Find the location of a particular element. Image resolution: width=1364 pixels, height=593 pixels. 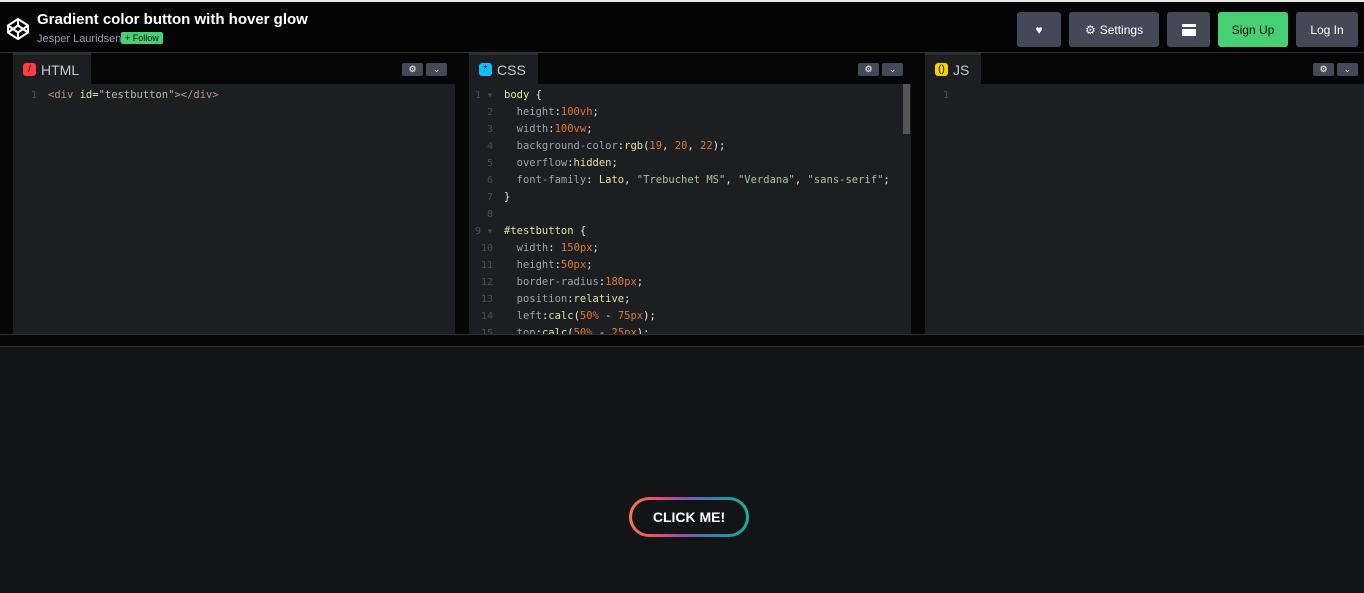

code-text: <div id="testbutton"></div> is located at coordinates (133, 95).